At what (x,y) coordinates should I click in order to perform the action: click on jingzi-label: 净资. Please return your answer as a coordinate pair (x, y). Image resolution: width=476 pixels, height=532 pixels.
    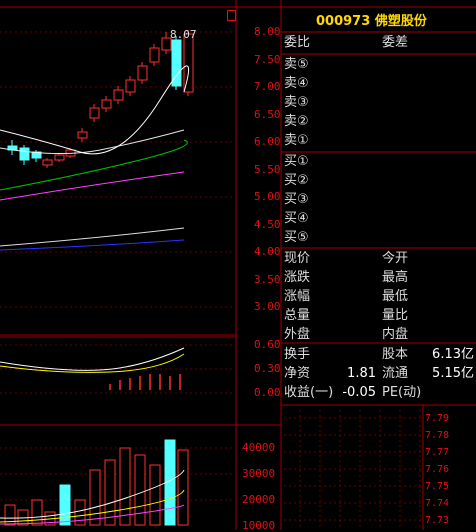
    Looking at the image, I should click on (297, 373).